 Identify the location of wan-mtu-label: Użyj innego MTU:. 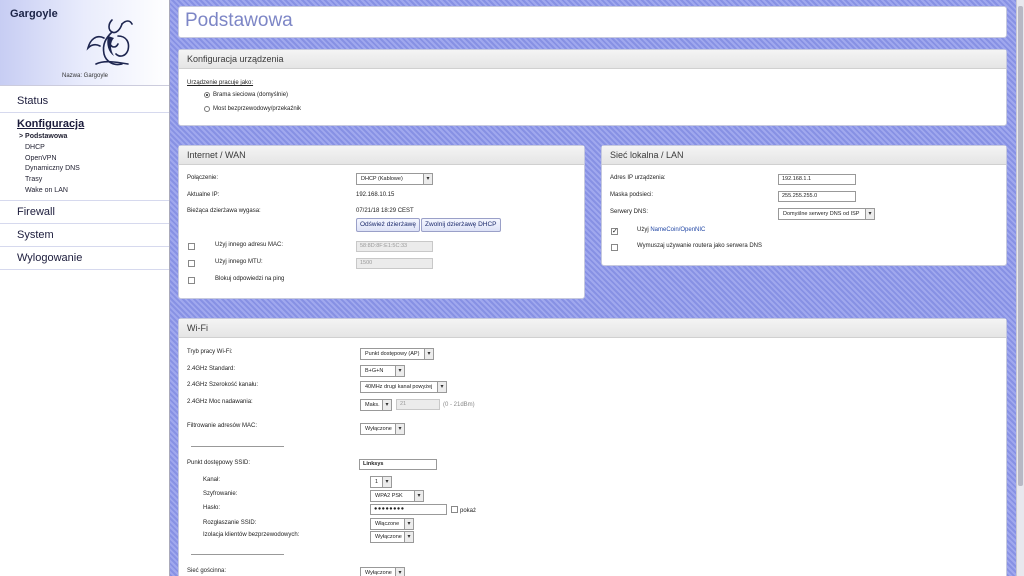
(239, 262).